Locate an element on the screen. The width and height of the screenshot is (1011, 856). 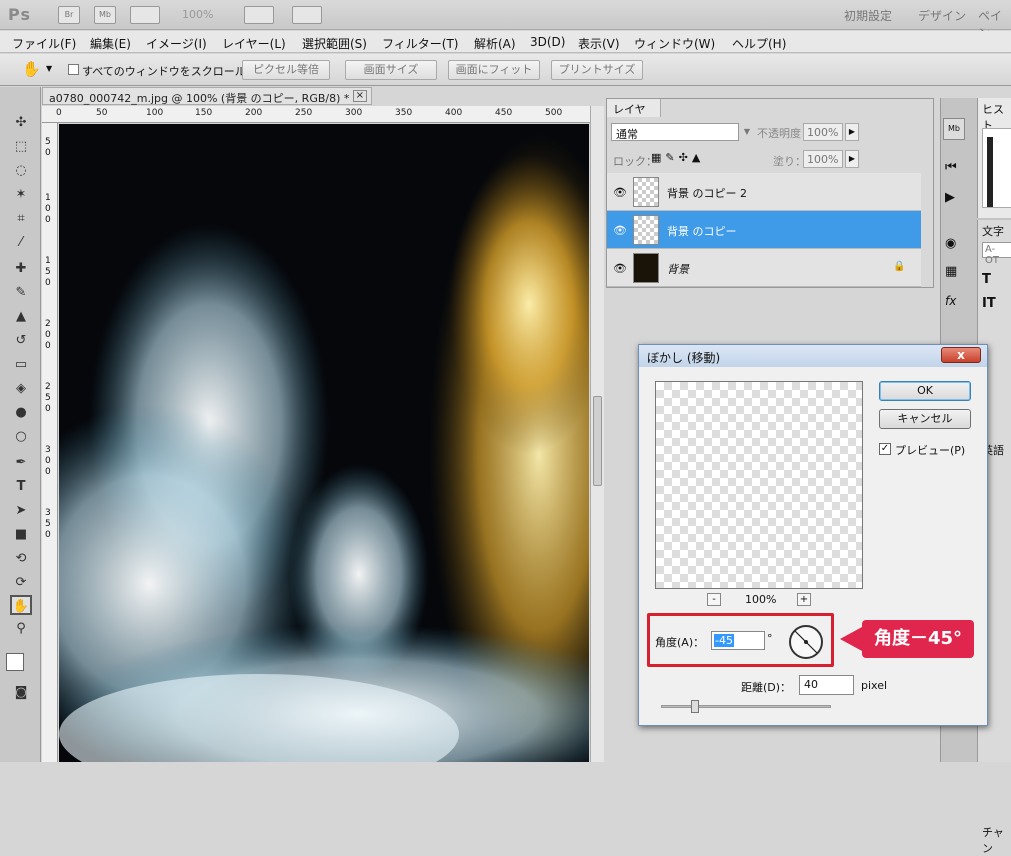
zoom-out-button: - is located at coordinates (714, 599).